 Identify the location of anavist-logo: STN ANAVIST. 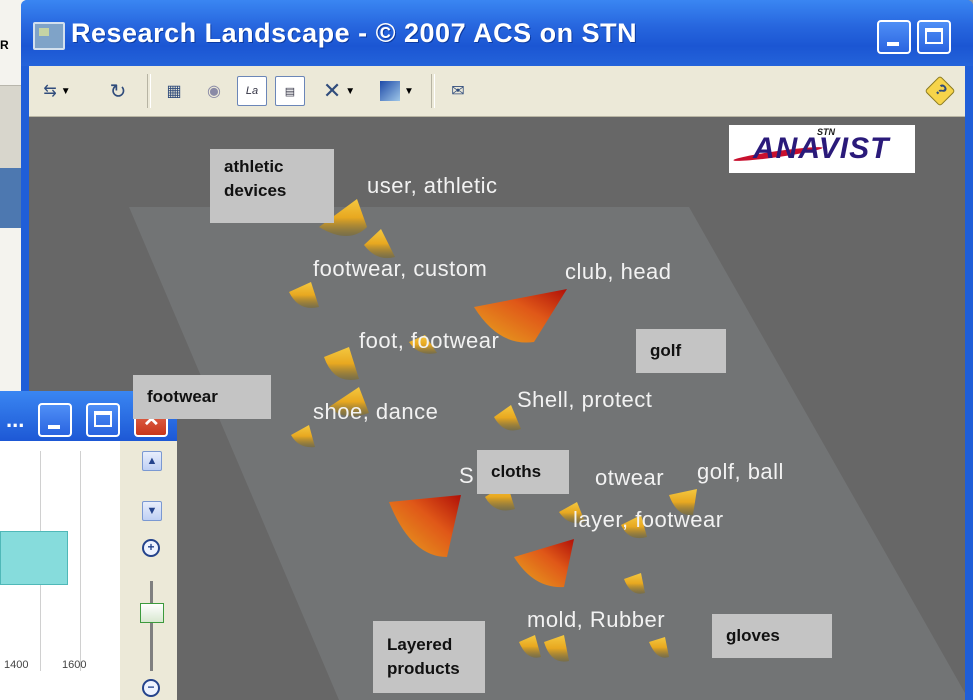
(822, 149).